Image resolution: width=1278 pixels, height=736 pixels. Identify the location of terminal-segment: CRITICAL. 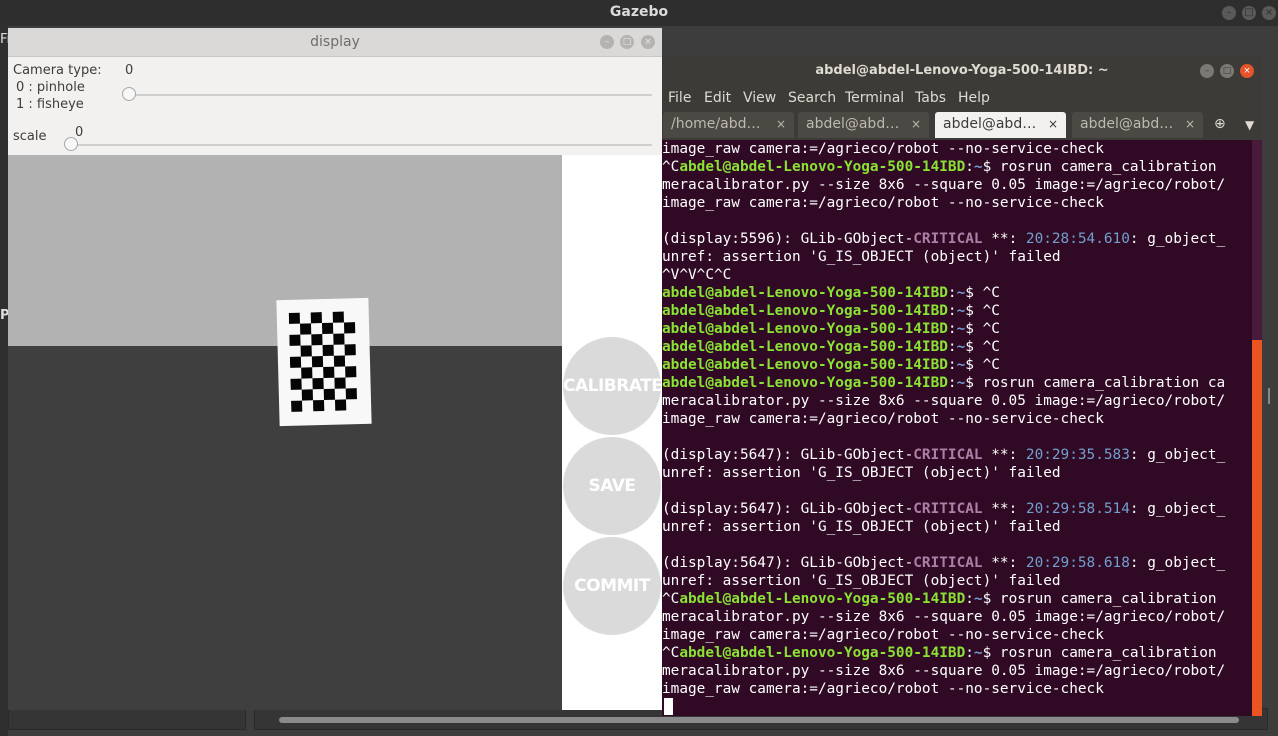
(948, 455).